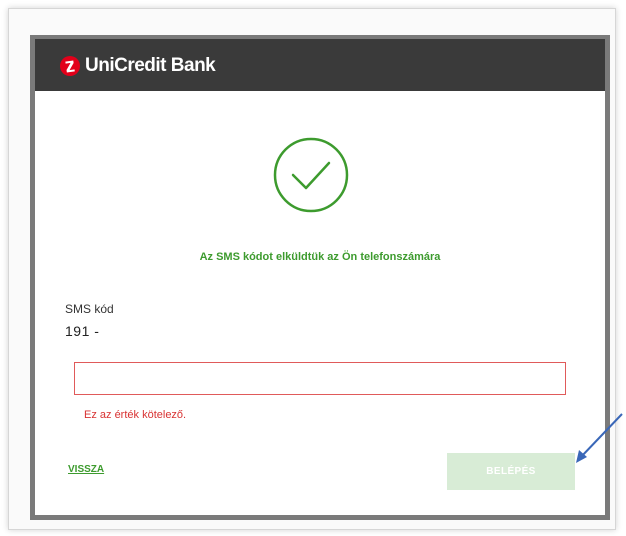 The width and height of the screenshot is (626, 536). Describe the element at coordinates (599, 438) in the screenshot. I see `annotation-arrow-icon` at that location.